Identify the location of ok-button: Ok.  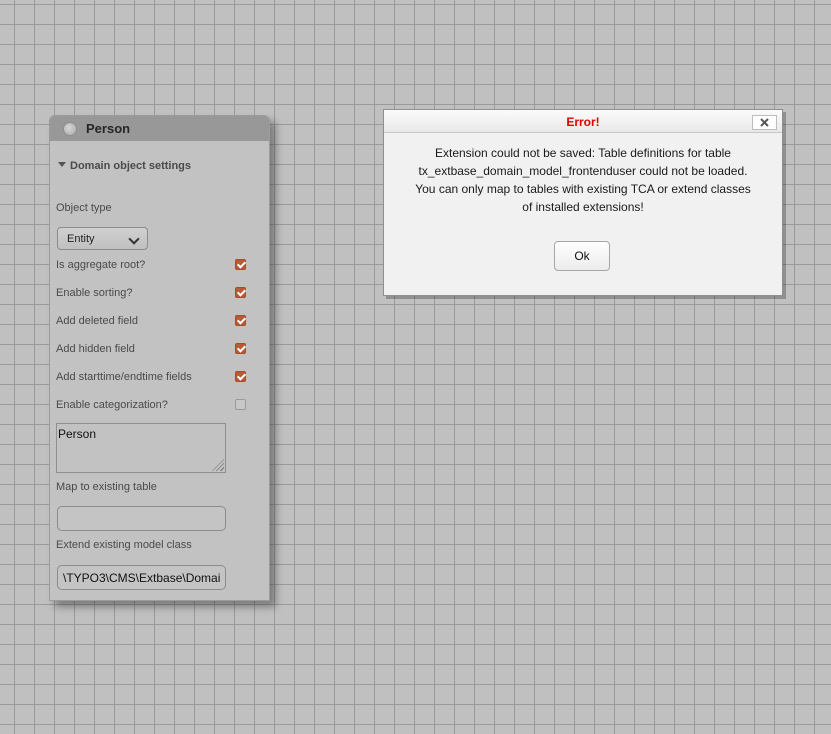
(582, 256).